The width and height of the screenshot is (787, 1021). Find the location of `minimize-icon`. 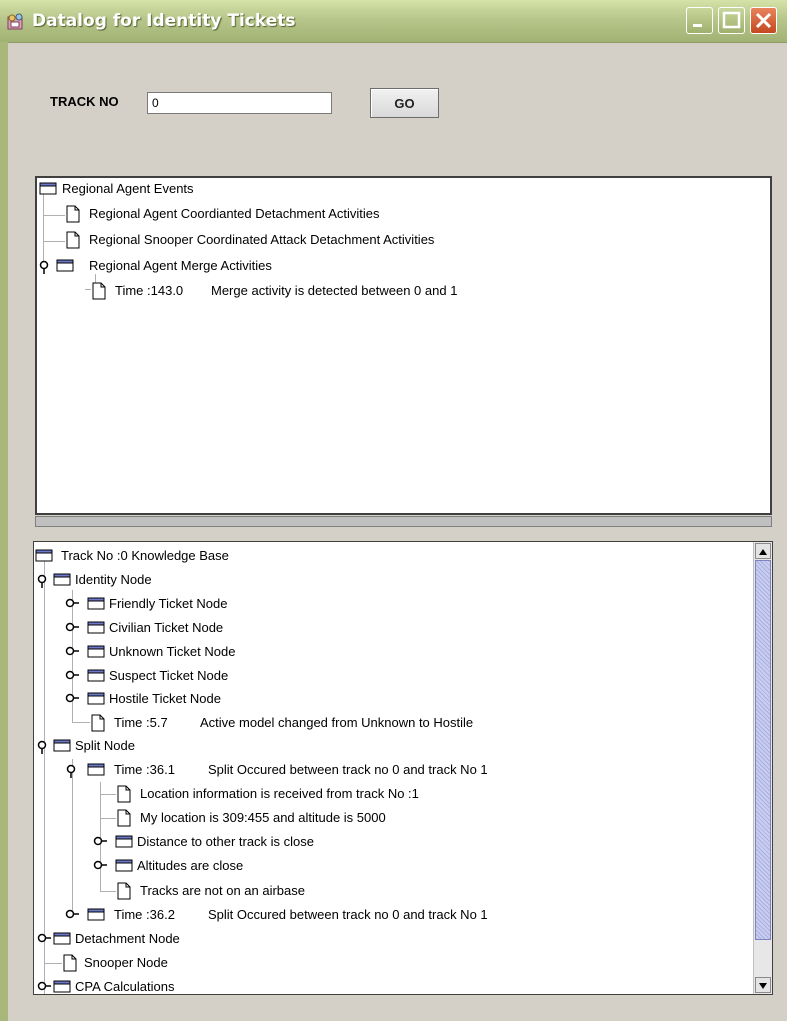

minimize-icon is located at coordinates (697, 25).